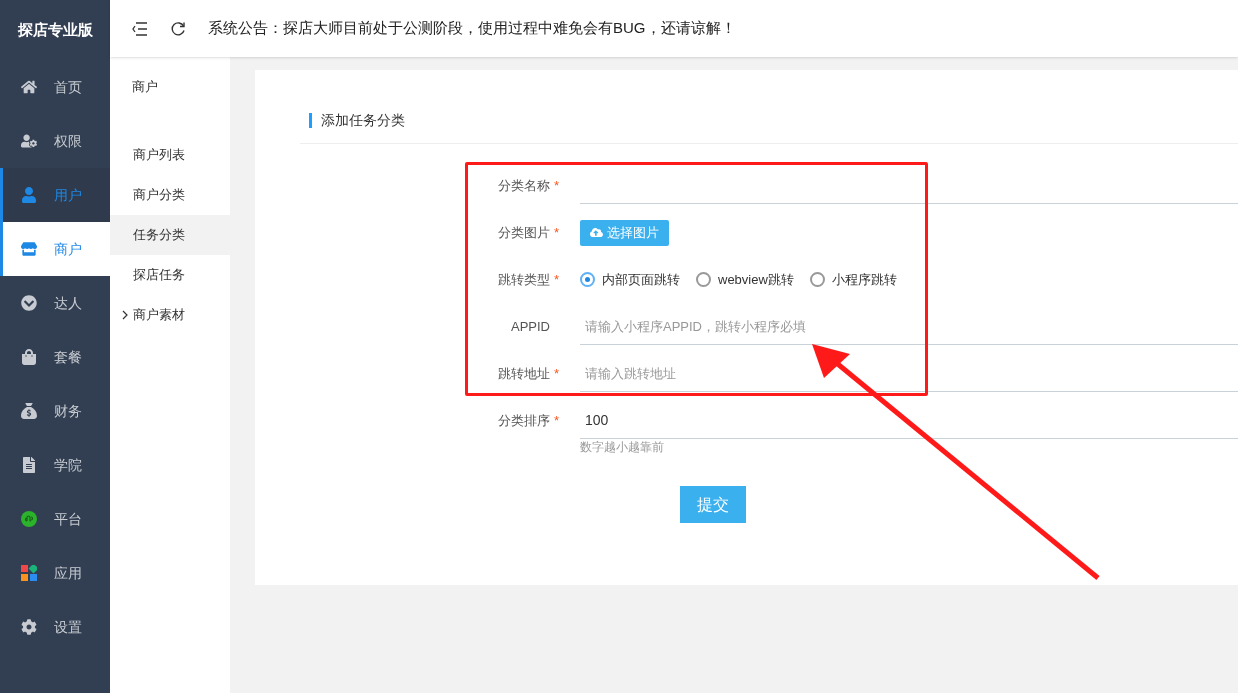  What do you see at coordinates (630, 279) in the screenshot?
I see `radio-option: 内部页面跳转` at bounding box center [630, 279].